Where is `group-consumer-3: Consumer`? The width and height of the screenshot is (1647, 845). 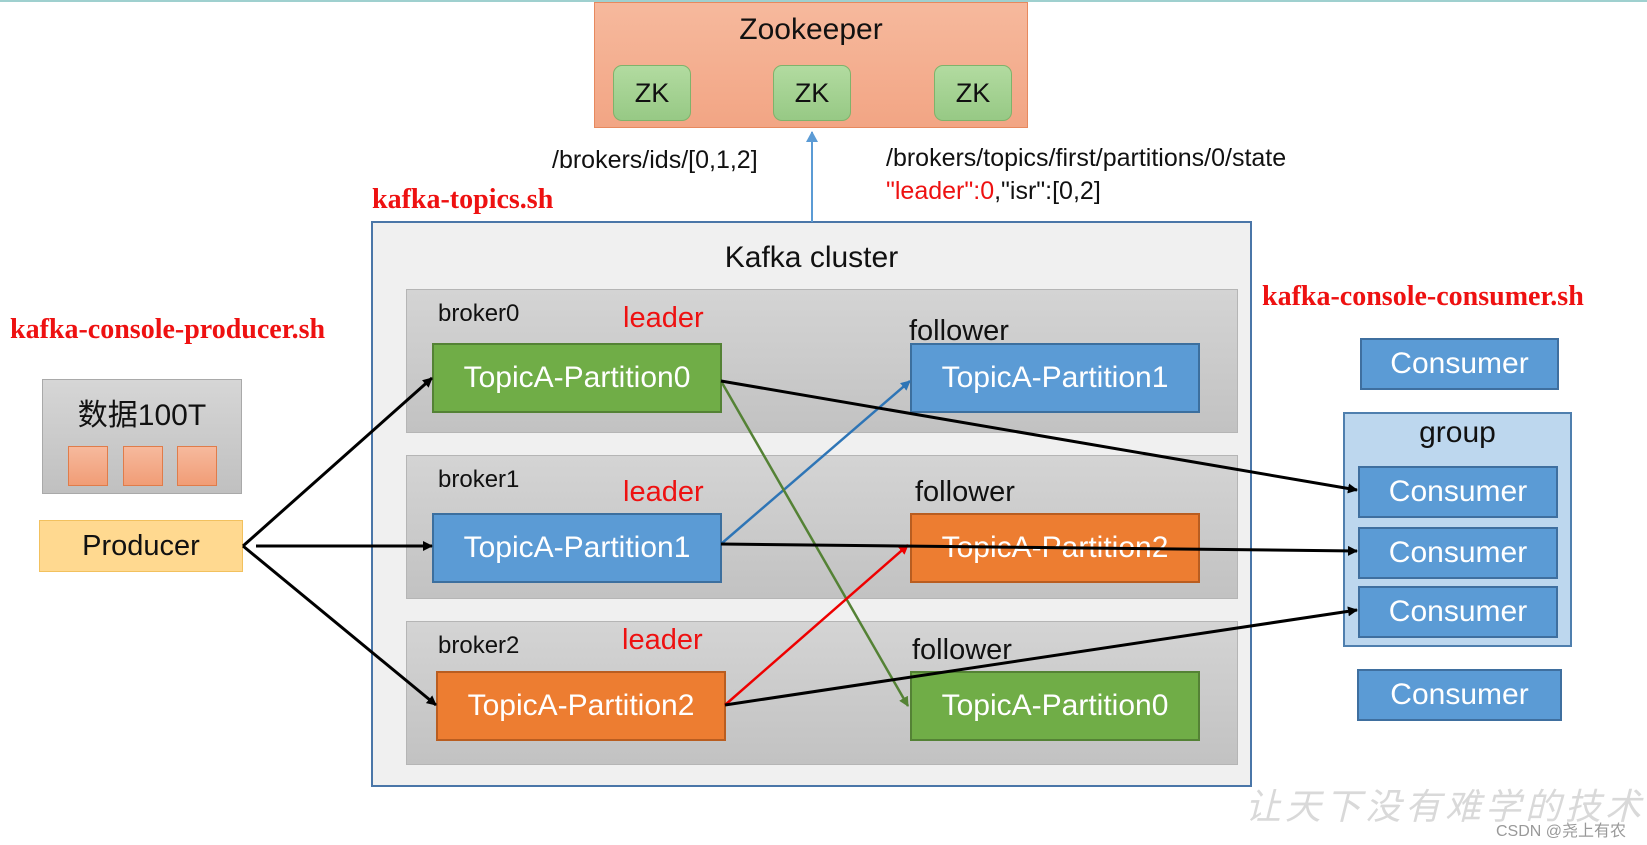
group-consumer-3: Consumer is located at coordinates (1458, 612).